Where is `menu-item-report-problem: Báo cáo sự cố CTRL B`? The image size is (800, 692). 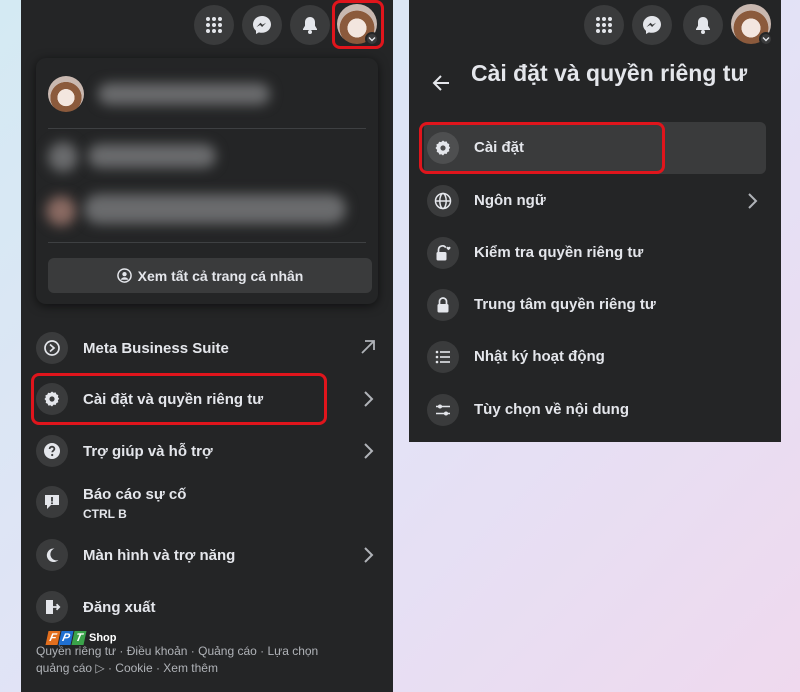
menu-item-report-problem: Báo cáo sự cố CTRL B is located at coordinates (207, 503).